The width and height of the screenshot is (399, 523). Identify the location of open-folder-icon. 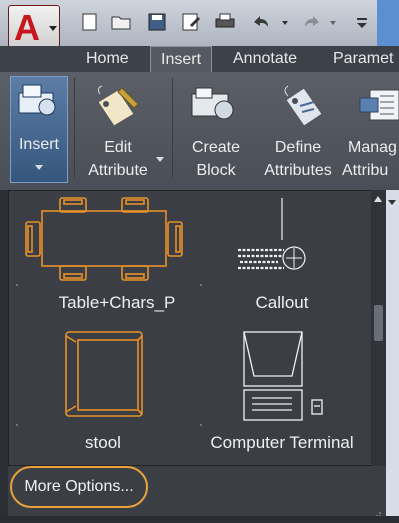
(121, 22).